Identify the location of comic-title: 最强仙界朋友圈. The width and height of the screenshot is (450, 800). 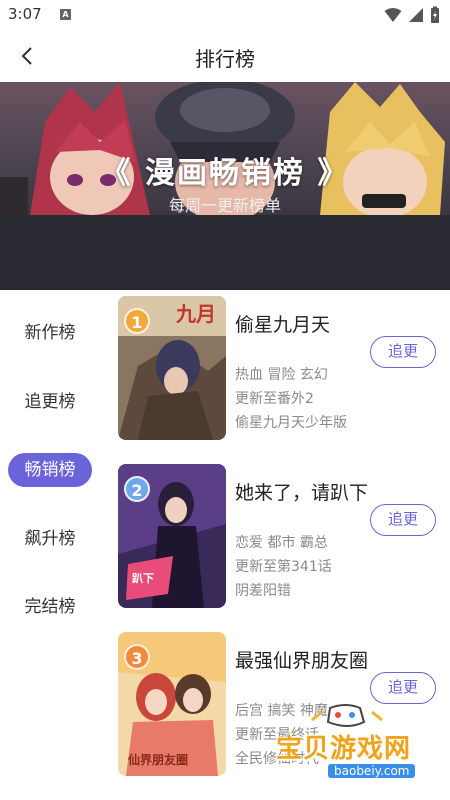
(302, 661).